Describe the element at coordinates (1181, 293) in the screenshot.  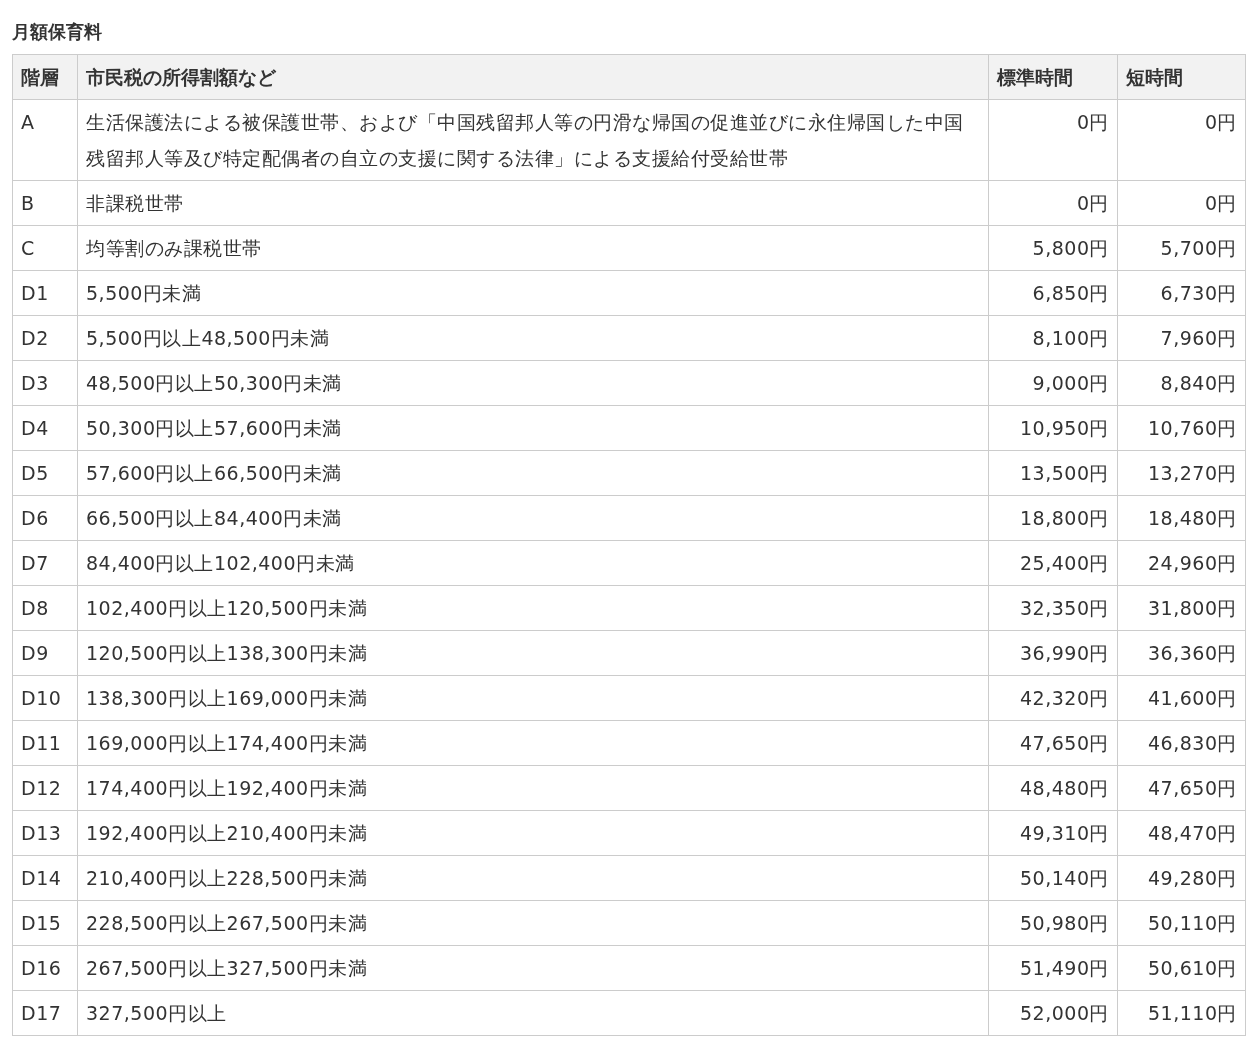
I see `table-cell: 6,730円` at that location.